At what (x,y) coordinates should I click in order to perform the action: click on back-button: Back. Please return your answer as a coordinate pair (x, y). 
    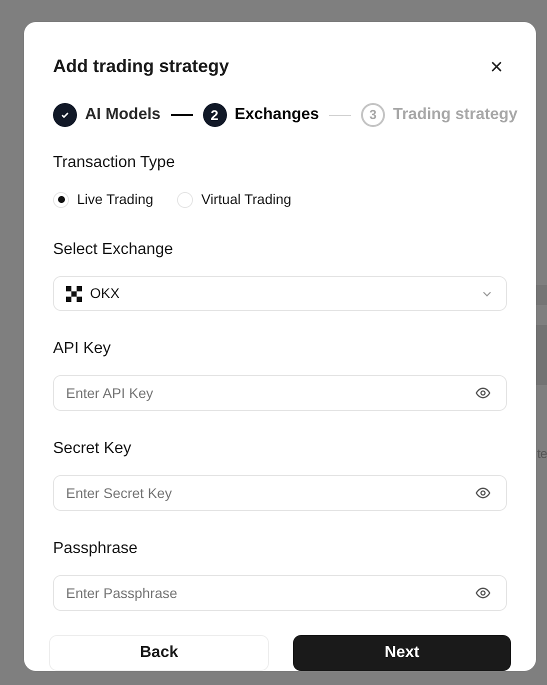
    Looking at the image, I should click on (159, 653).